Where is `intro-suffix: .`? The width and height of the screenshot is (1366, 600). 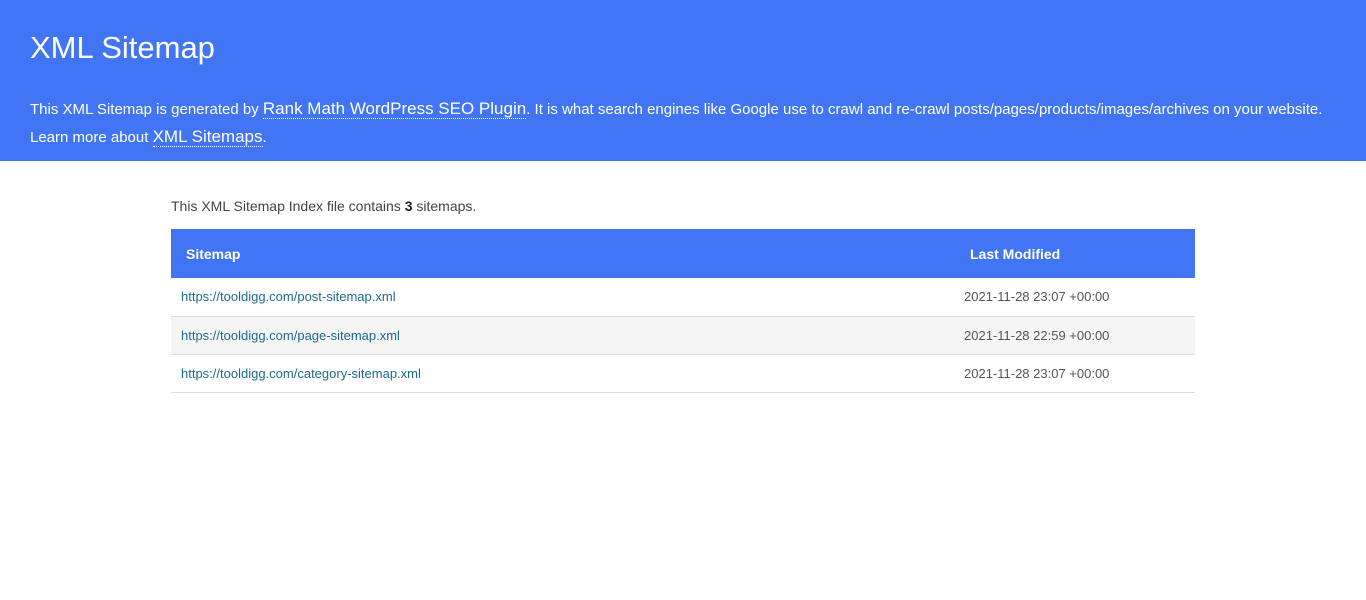
intro-suffix: . is located at coordinates (264, 137).